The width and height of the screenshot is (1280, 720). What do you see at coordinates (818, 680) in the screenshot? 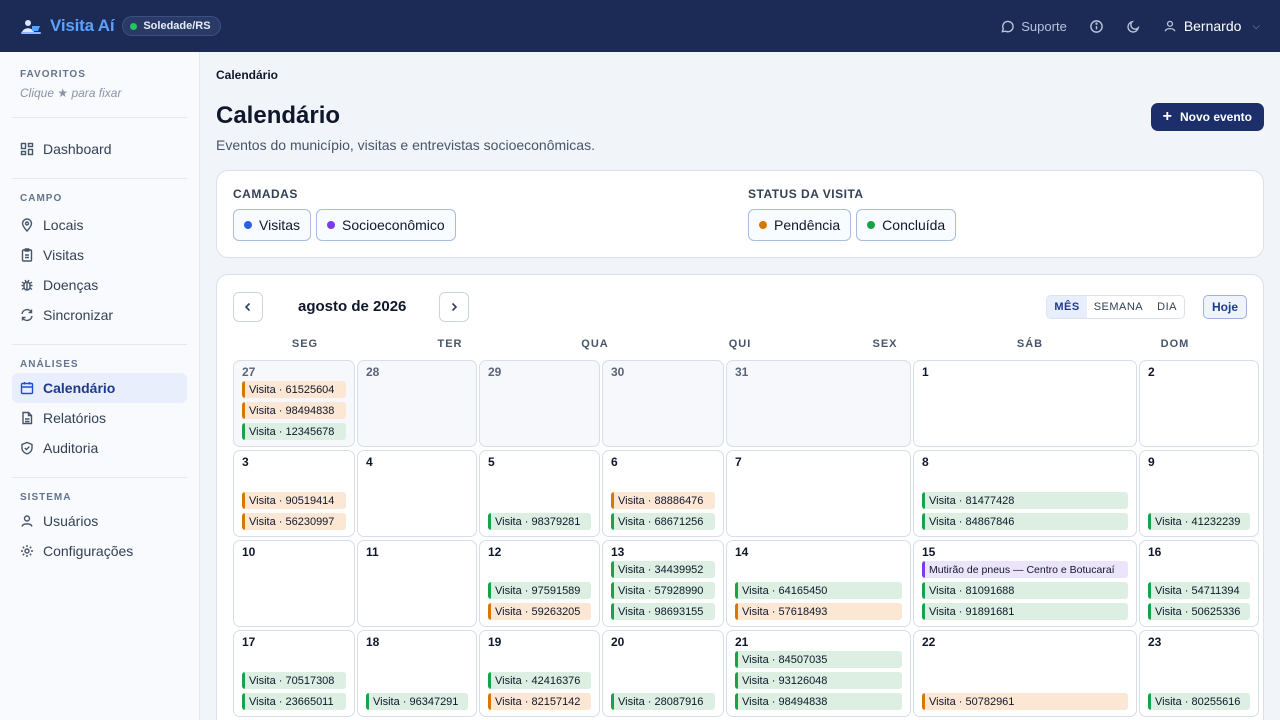
I see `visit-event: Visita · 93126048` at bounding box center [818, 680].